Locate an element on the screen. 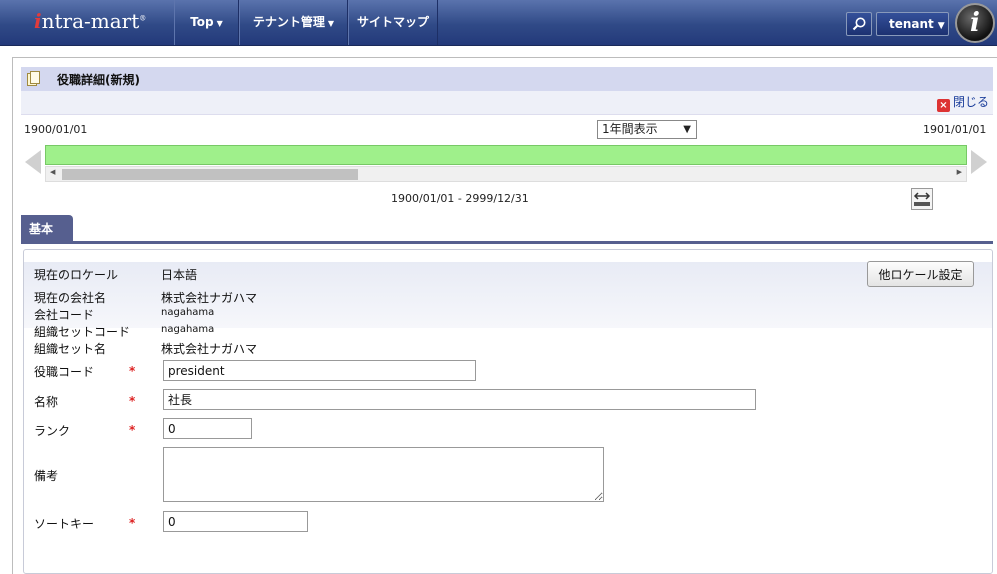 This screenshot has width=997, height=574. notes-textarea is located at coordinates (383, 474).